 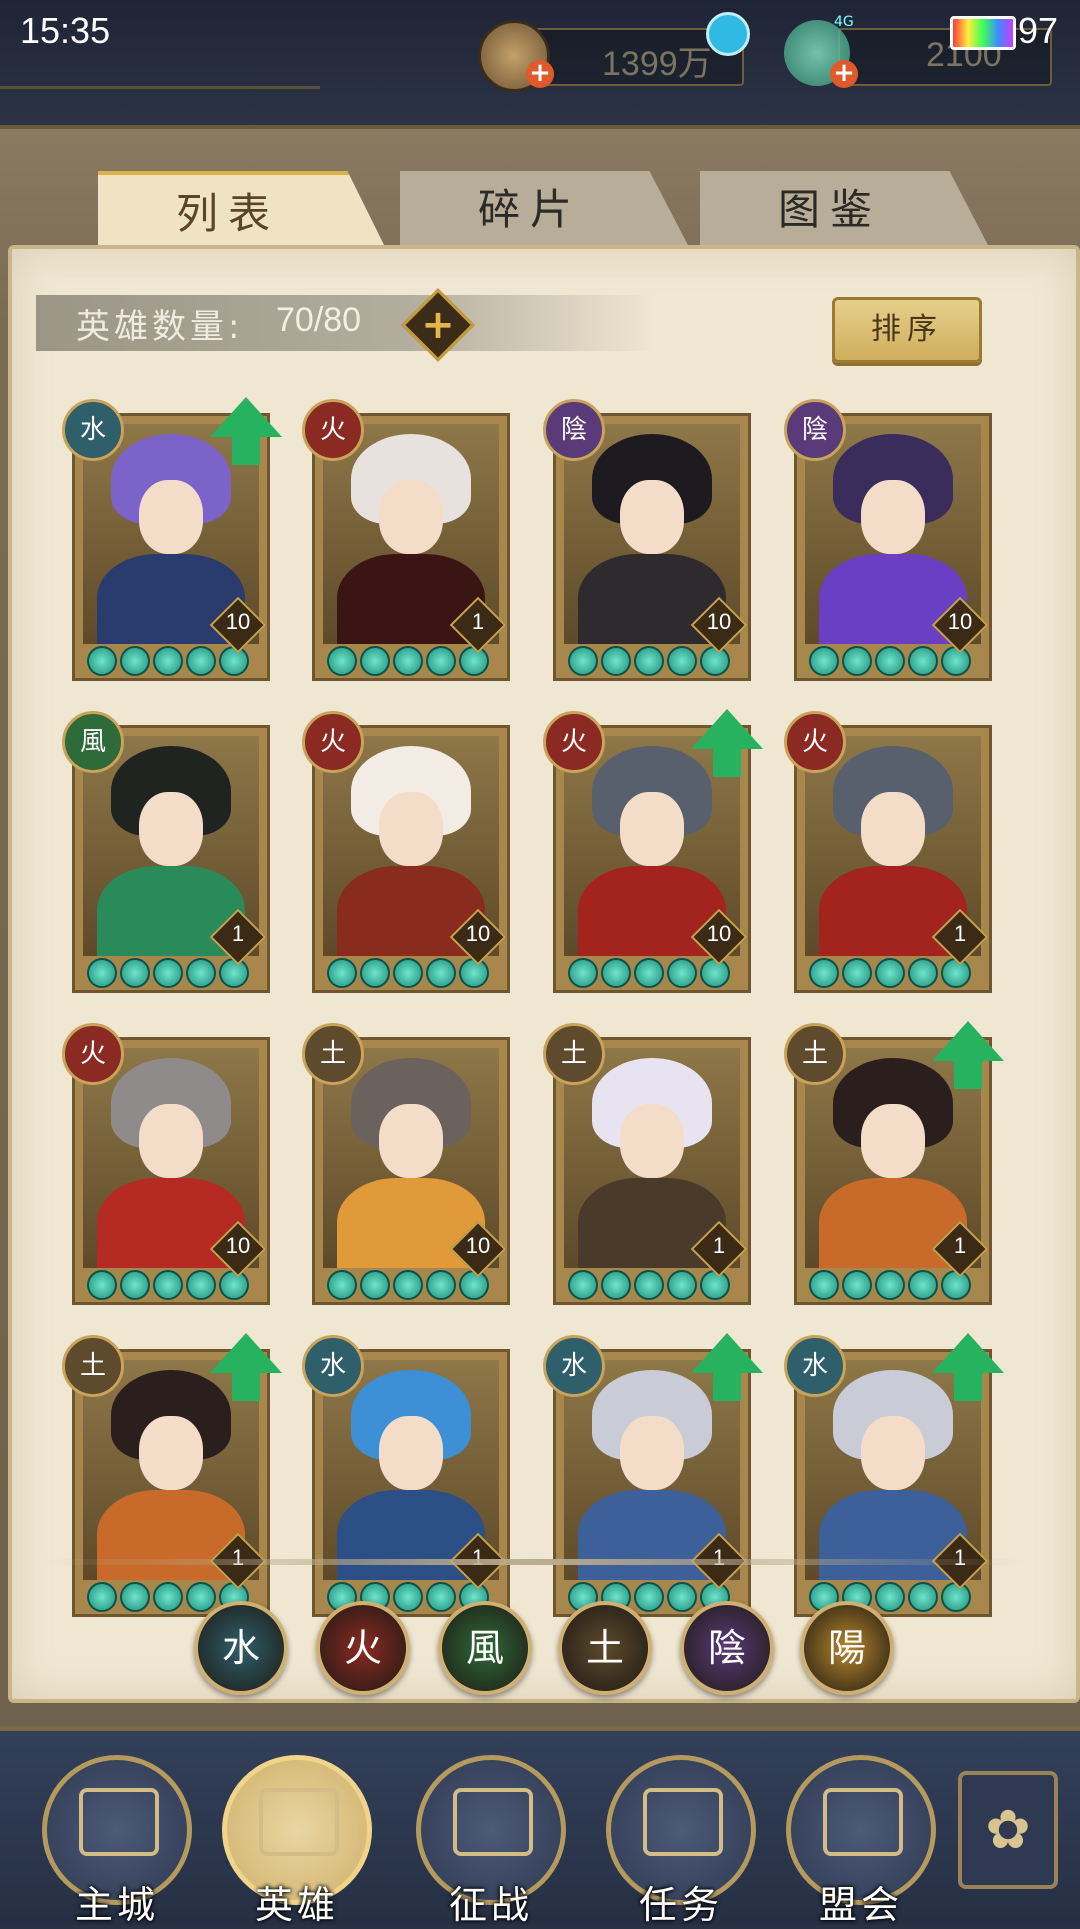 I want to click on tab-list-label: 列表, so click(x=227, y=213).